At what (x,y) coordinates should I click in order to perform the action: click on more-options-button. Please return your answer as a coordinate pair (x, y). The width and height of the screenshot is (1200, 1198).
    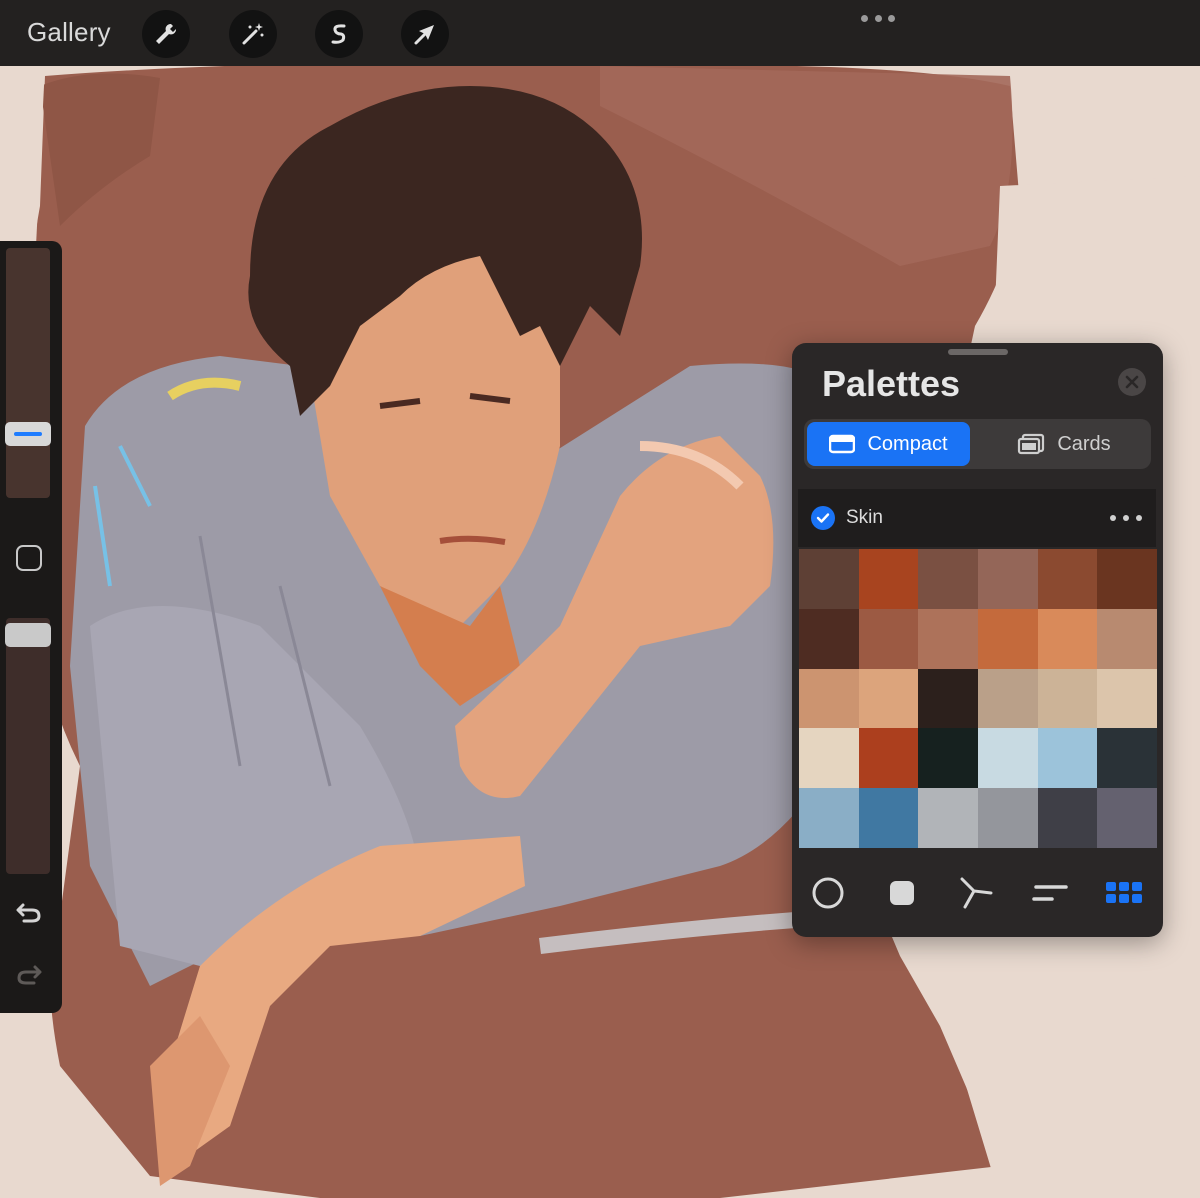
    Looking at the image, I should click on (878, 18).